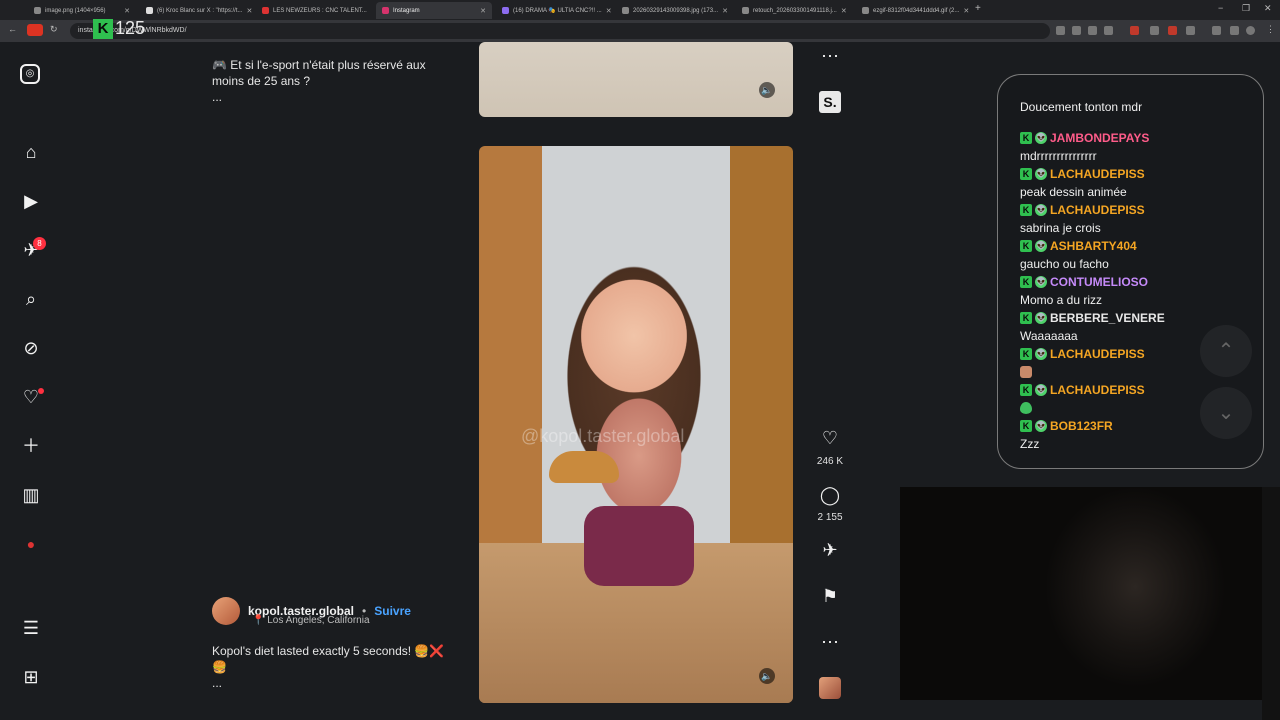 The height and width of the screenshot is (720, 1280). Describe the element at coordinates (149, 10) in the screenshot. I see `x-logo-icon` at that location.